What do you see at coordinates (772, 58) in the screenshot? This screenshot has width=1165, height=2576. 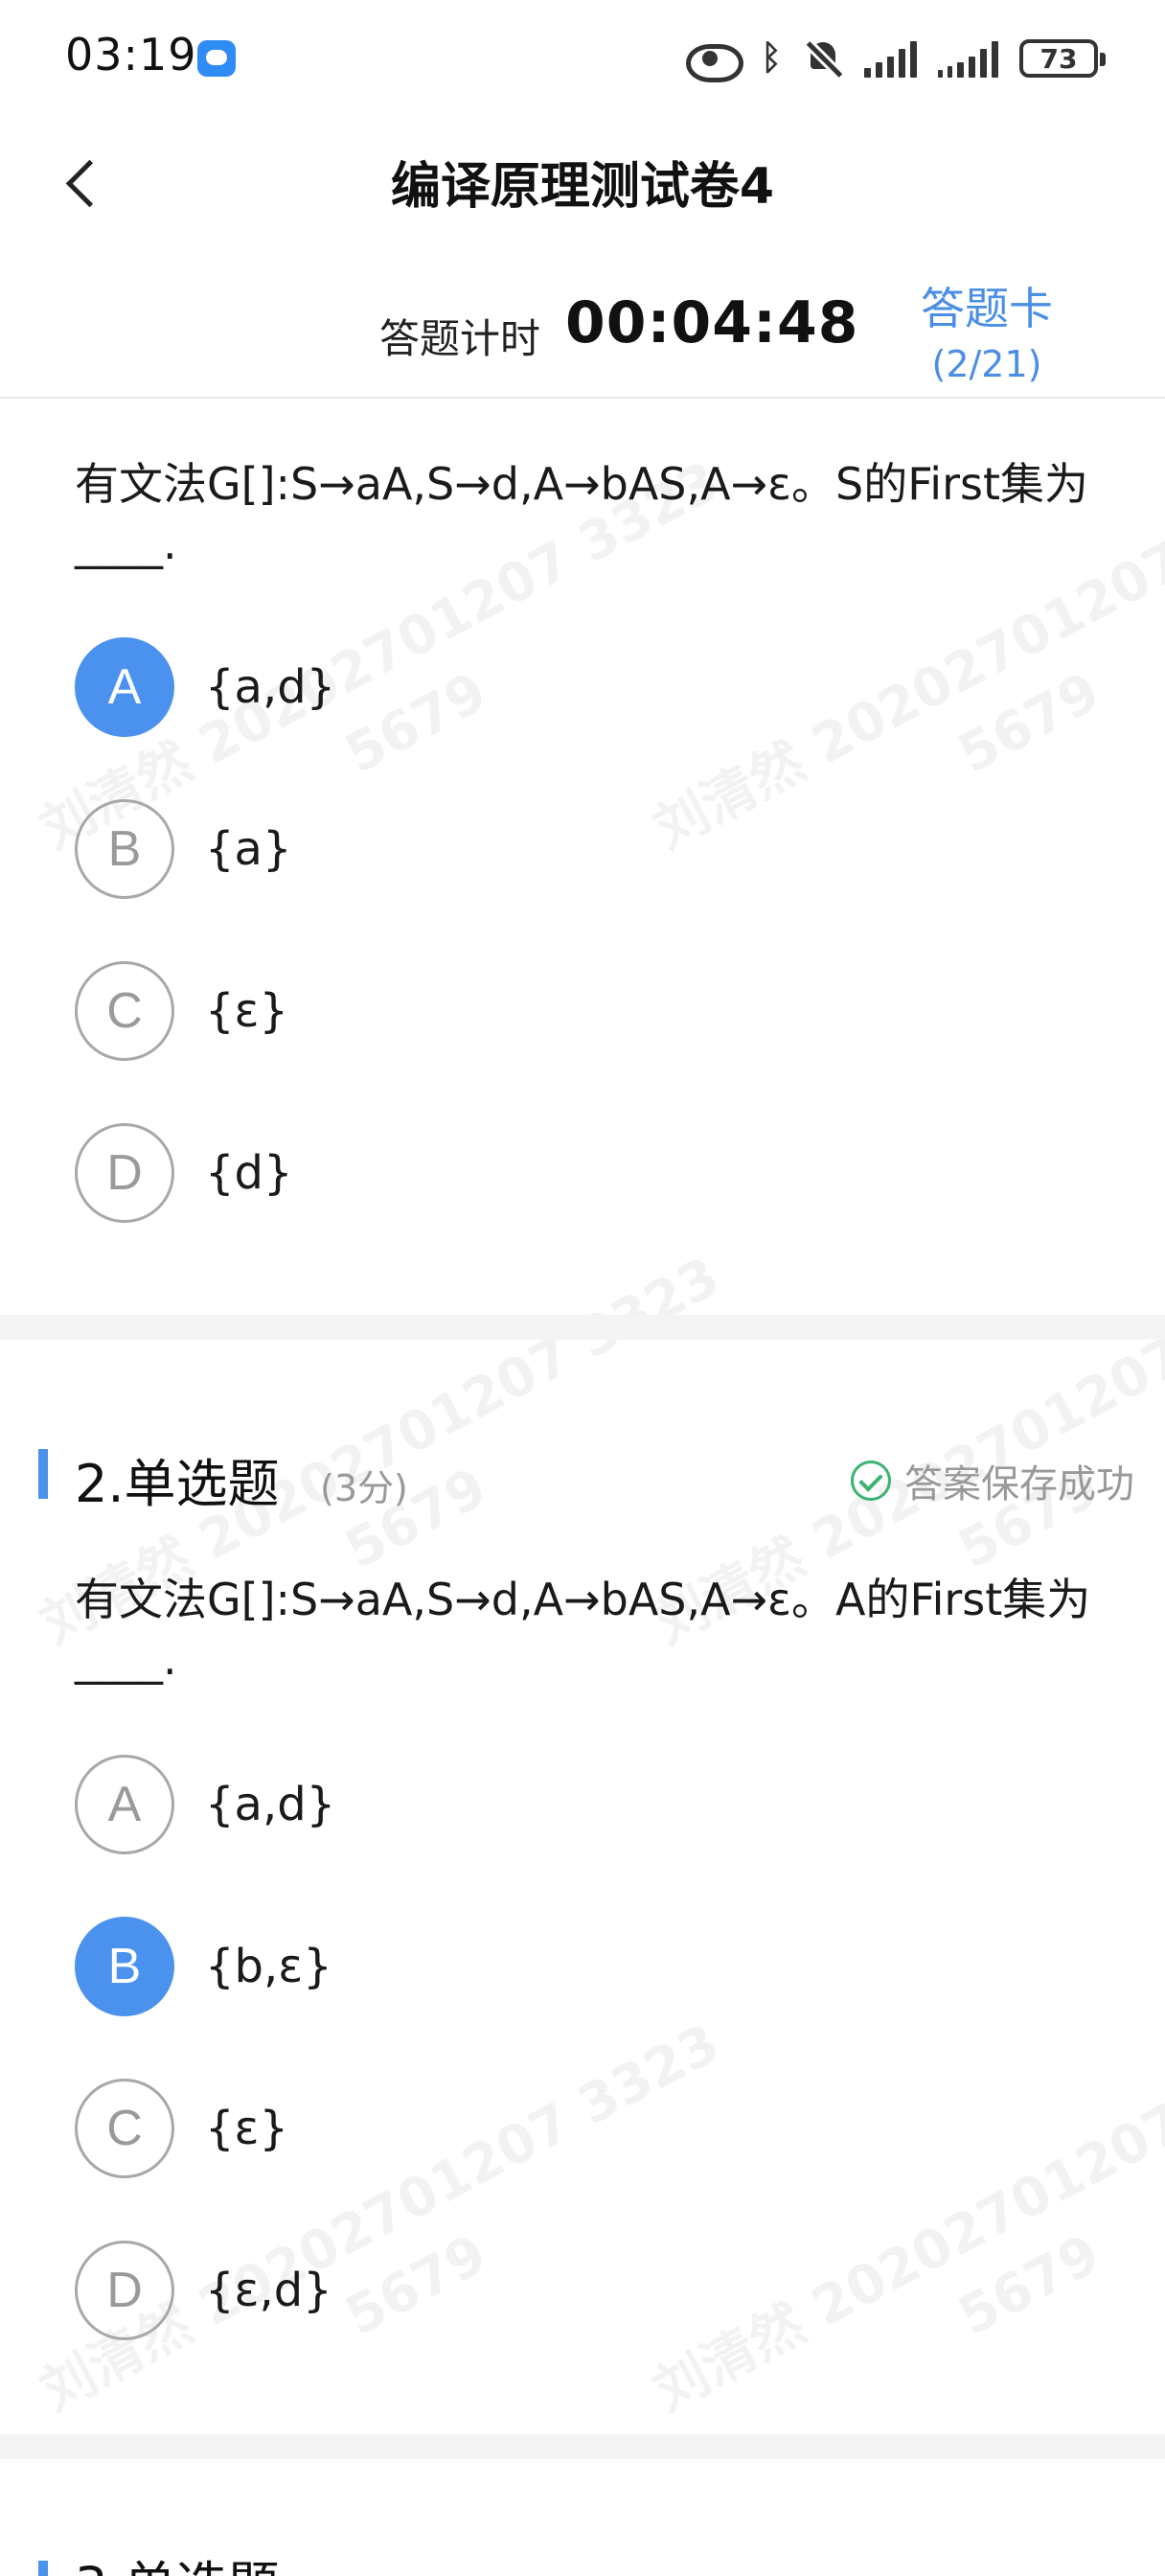 I see `bluetooth-icon: ᛒ` at bounding box center [772, 58].